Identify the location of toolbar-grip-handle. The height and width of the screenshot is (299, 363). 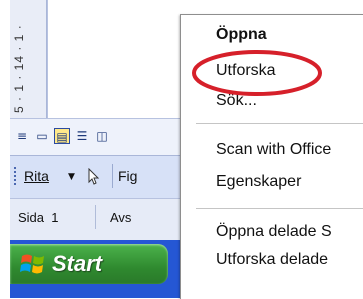
(16, 176).